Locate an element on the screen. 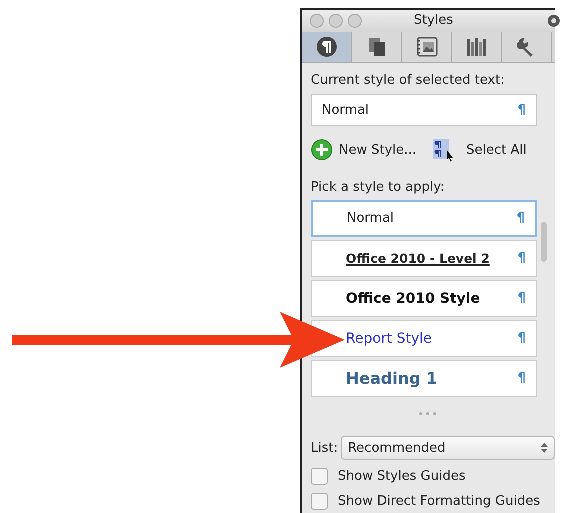  checkbox-option: Show Styles Guides is located at coordinates (433, 476).